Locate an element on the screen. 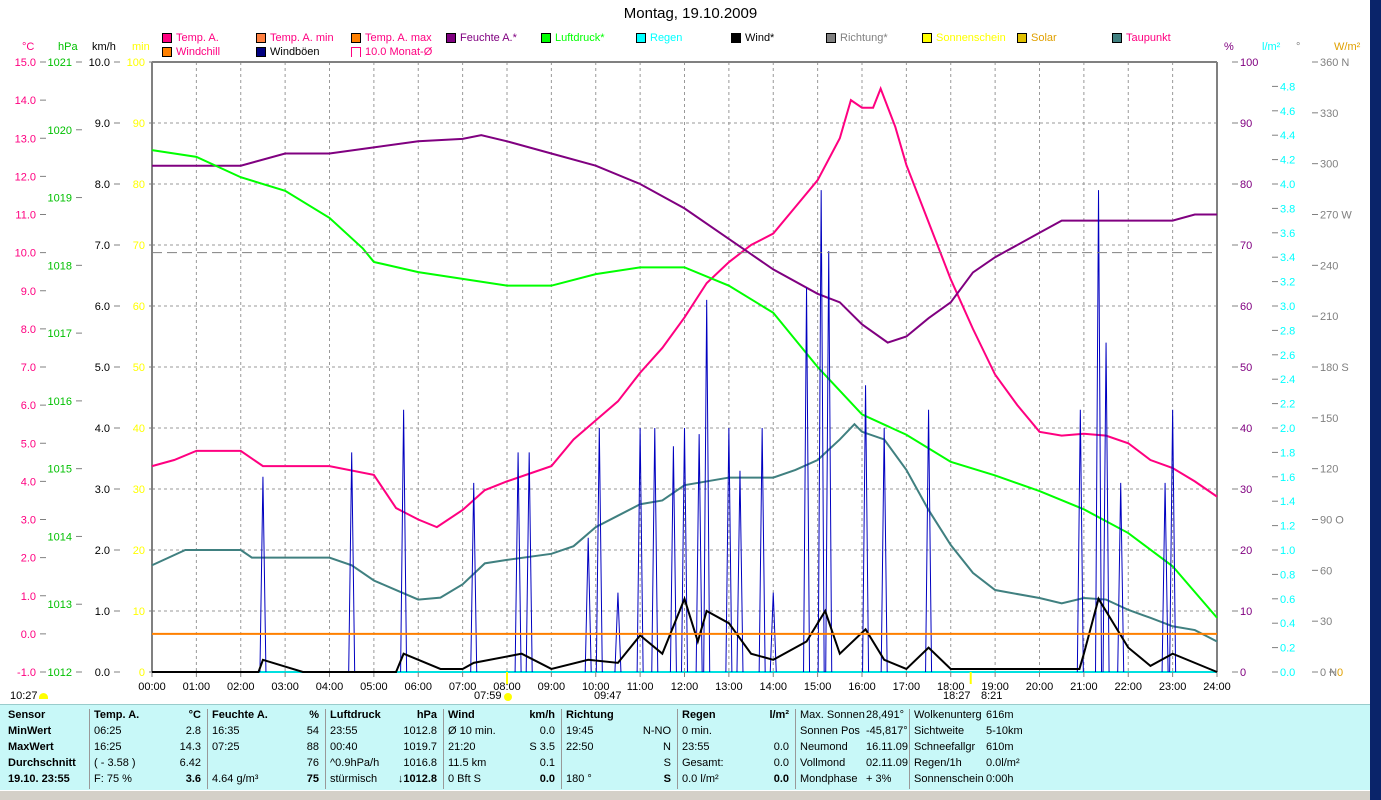 The image size is (1381, 800). panel-row: Ø 10 min. 0.0 is located at coordinates (502, 733).